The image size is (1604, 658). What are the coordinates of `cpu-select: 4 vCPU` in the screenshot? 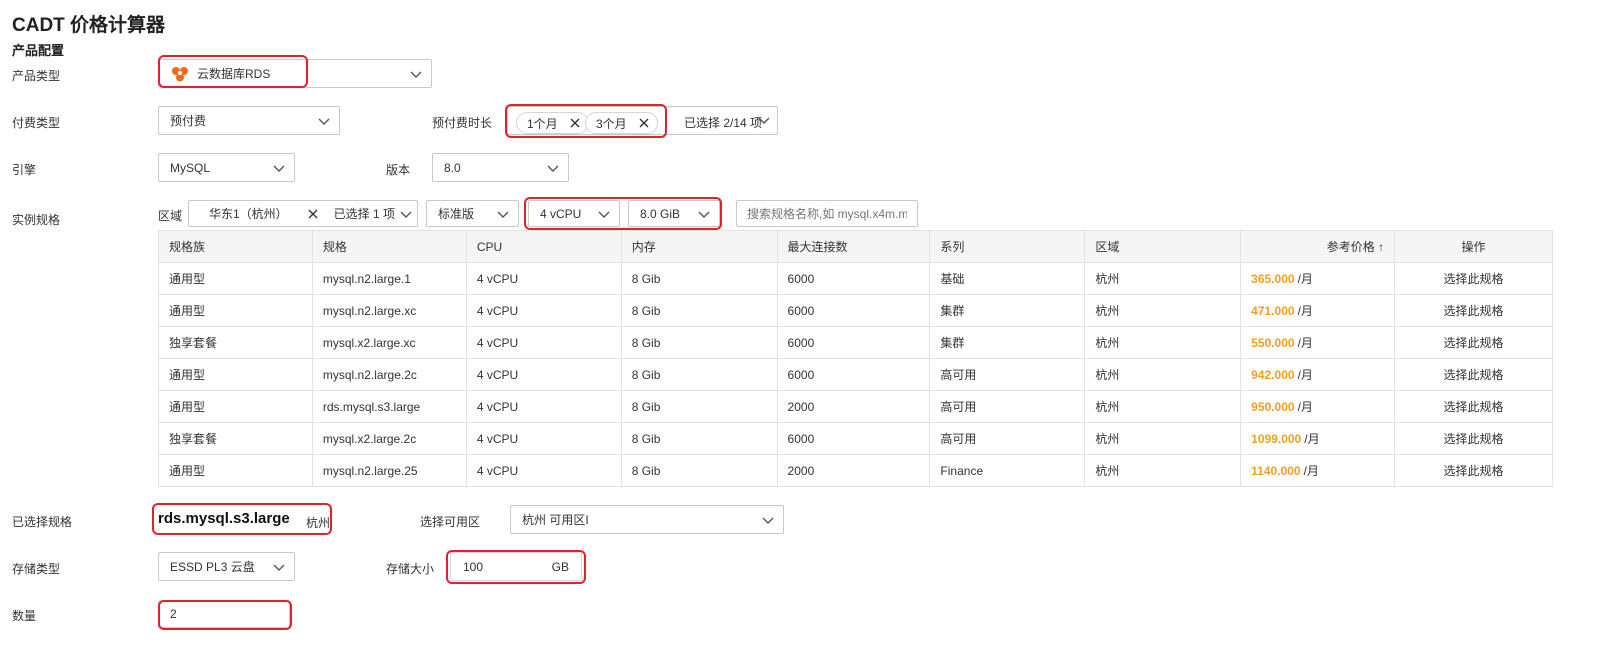 It's located at (574, 213).